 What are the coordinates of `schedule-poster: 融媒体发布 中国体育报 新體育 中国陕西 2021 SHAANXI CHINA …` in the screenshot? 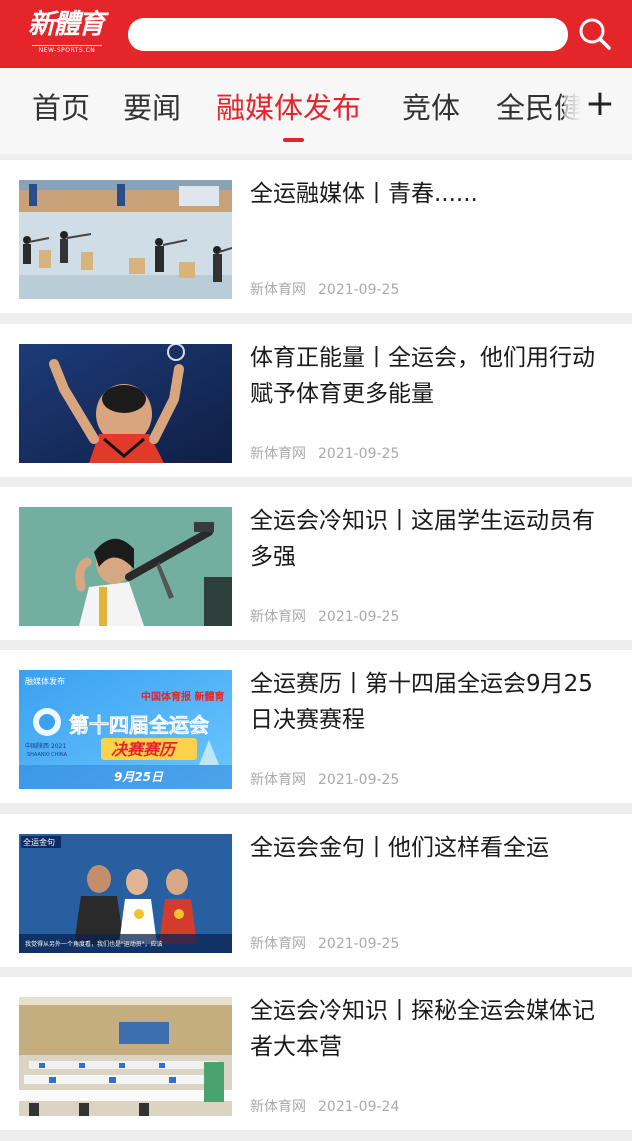 It's located at (125, 729).